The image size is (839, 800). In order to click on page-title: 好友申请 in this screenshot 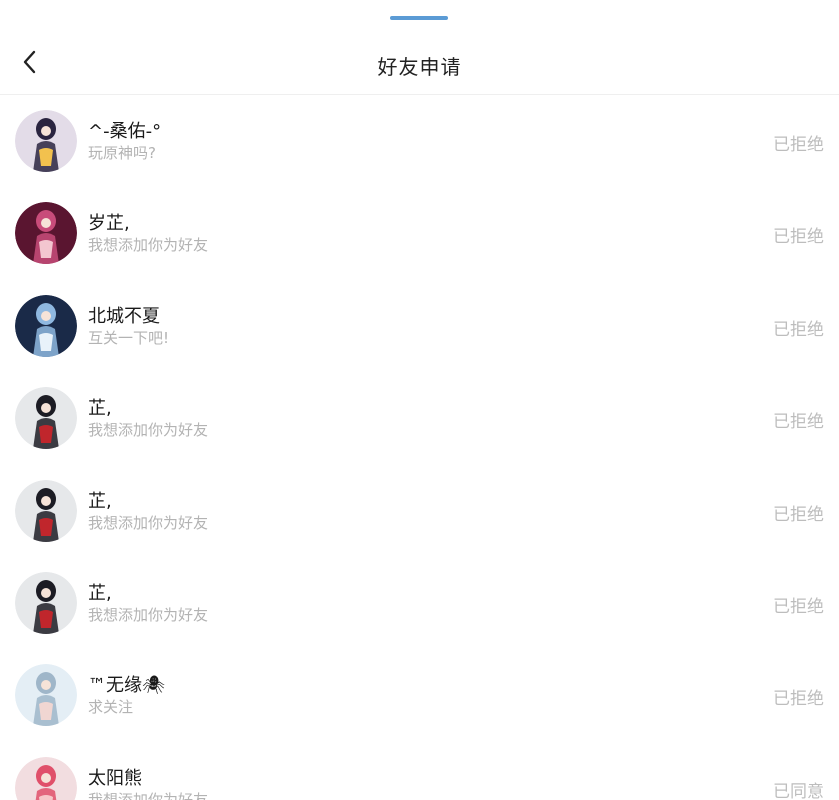, I will do `click(419, 67)`.